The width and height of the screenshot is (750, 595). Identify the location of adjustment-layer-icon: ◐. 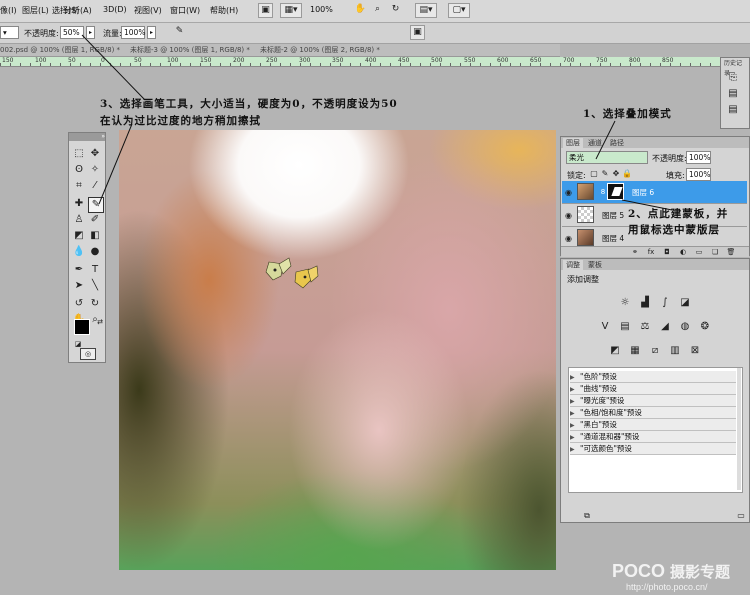
(683, 252).